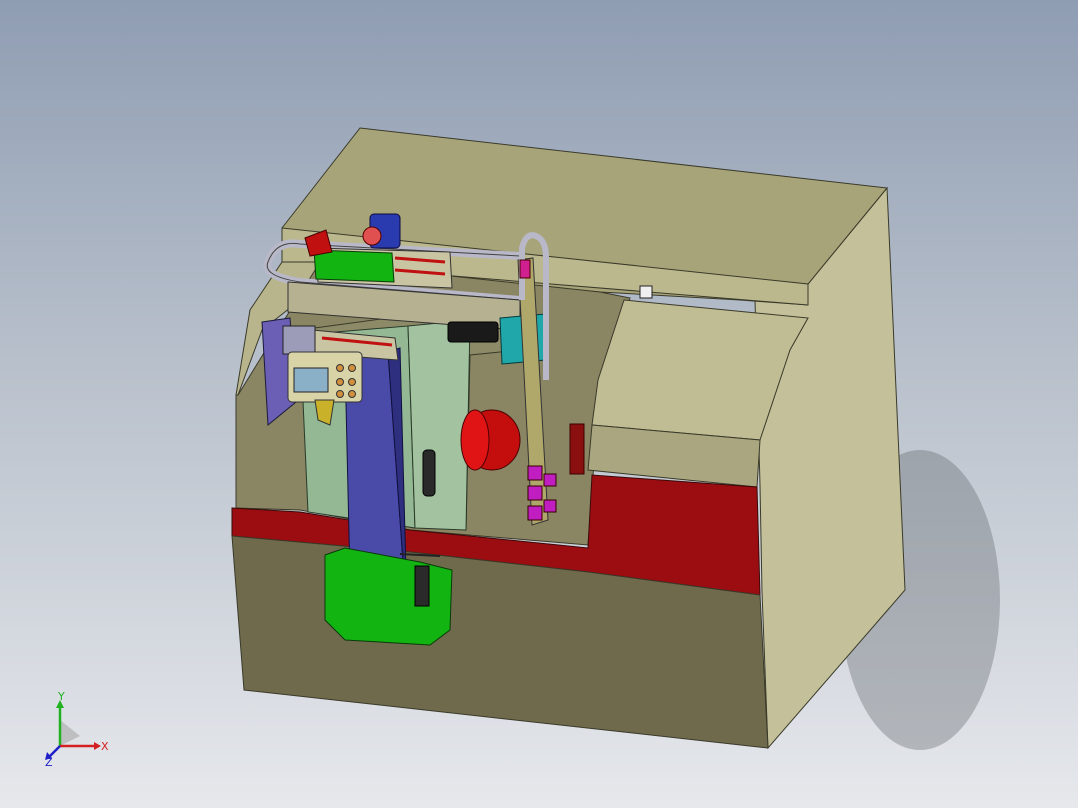 The width and height of the screenshot is (1078, 808). What do you see at coordinates (49, 762) in the screenshot?
I see `z-axis-label: Z` at bounding box center [49, 762].